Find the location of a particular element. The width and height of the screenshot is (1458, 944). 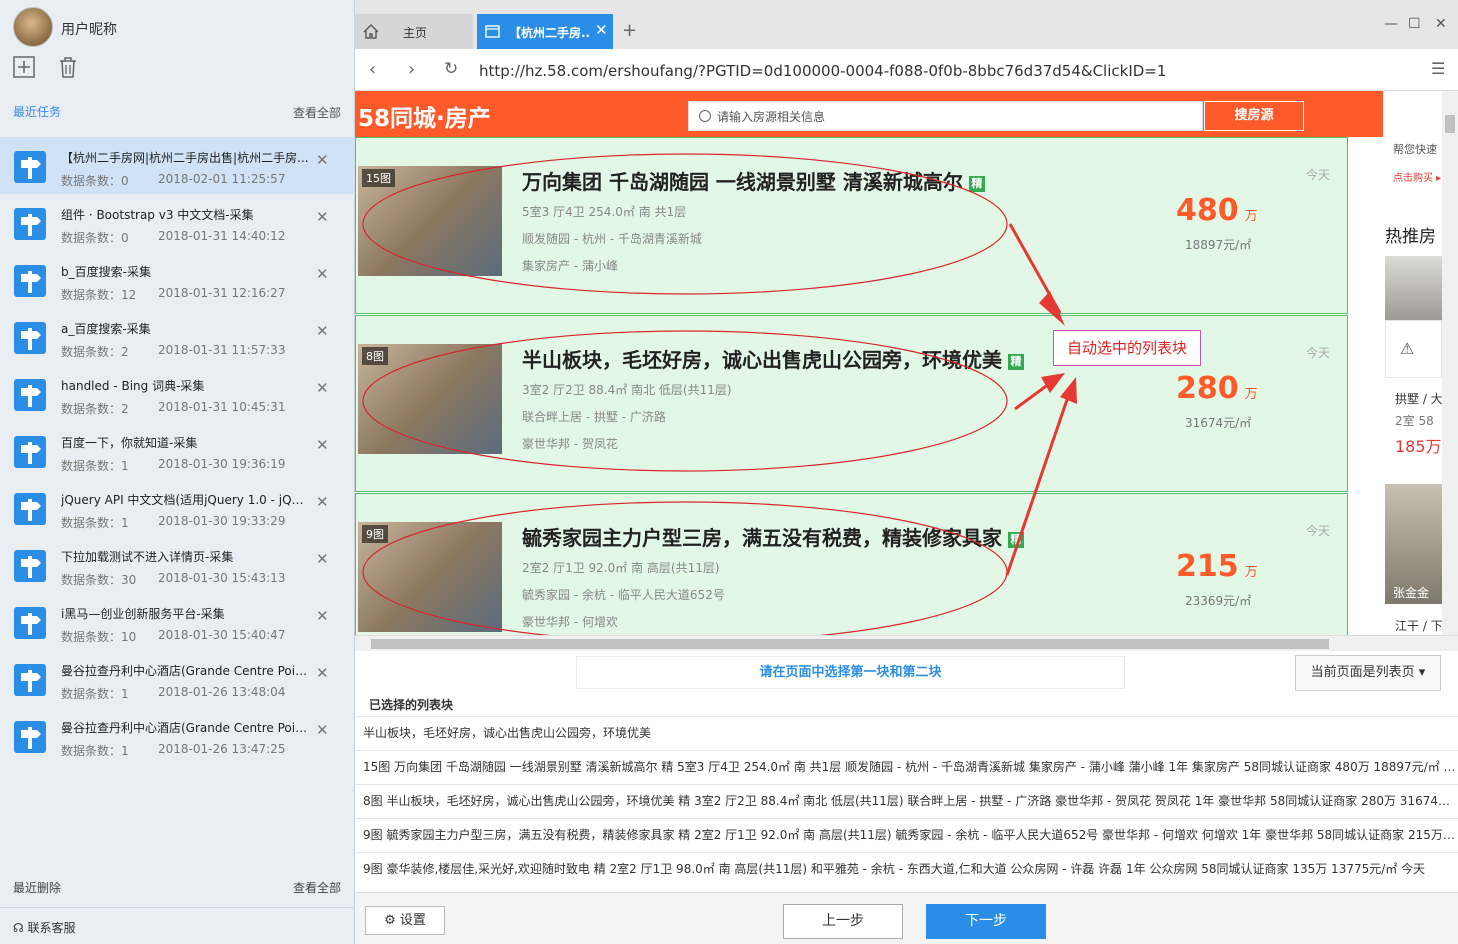

settings-button: ⚙ 设置 is located at coordinates (405, 920).